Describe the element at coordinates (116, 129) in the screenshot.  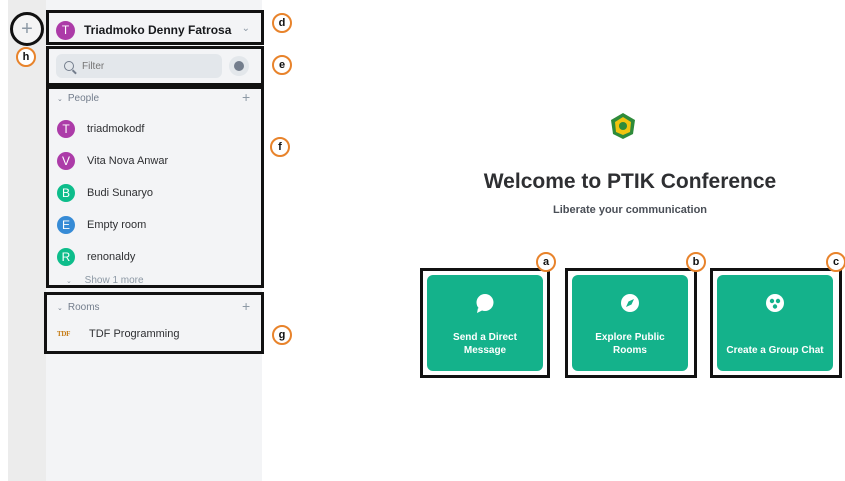
I see `people-item-label: triadmokodf` at that location.